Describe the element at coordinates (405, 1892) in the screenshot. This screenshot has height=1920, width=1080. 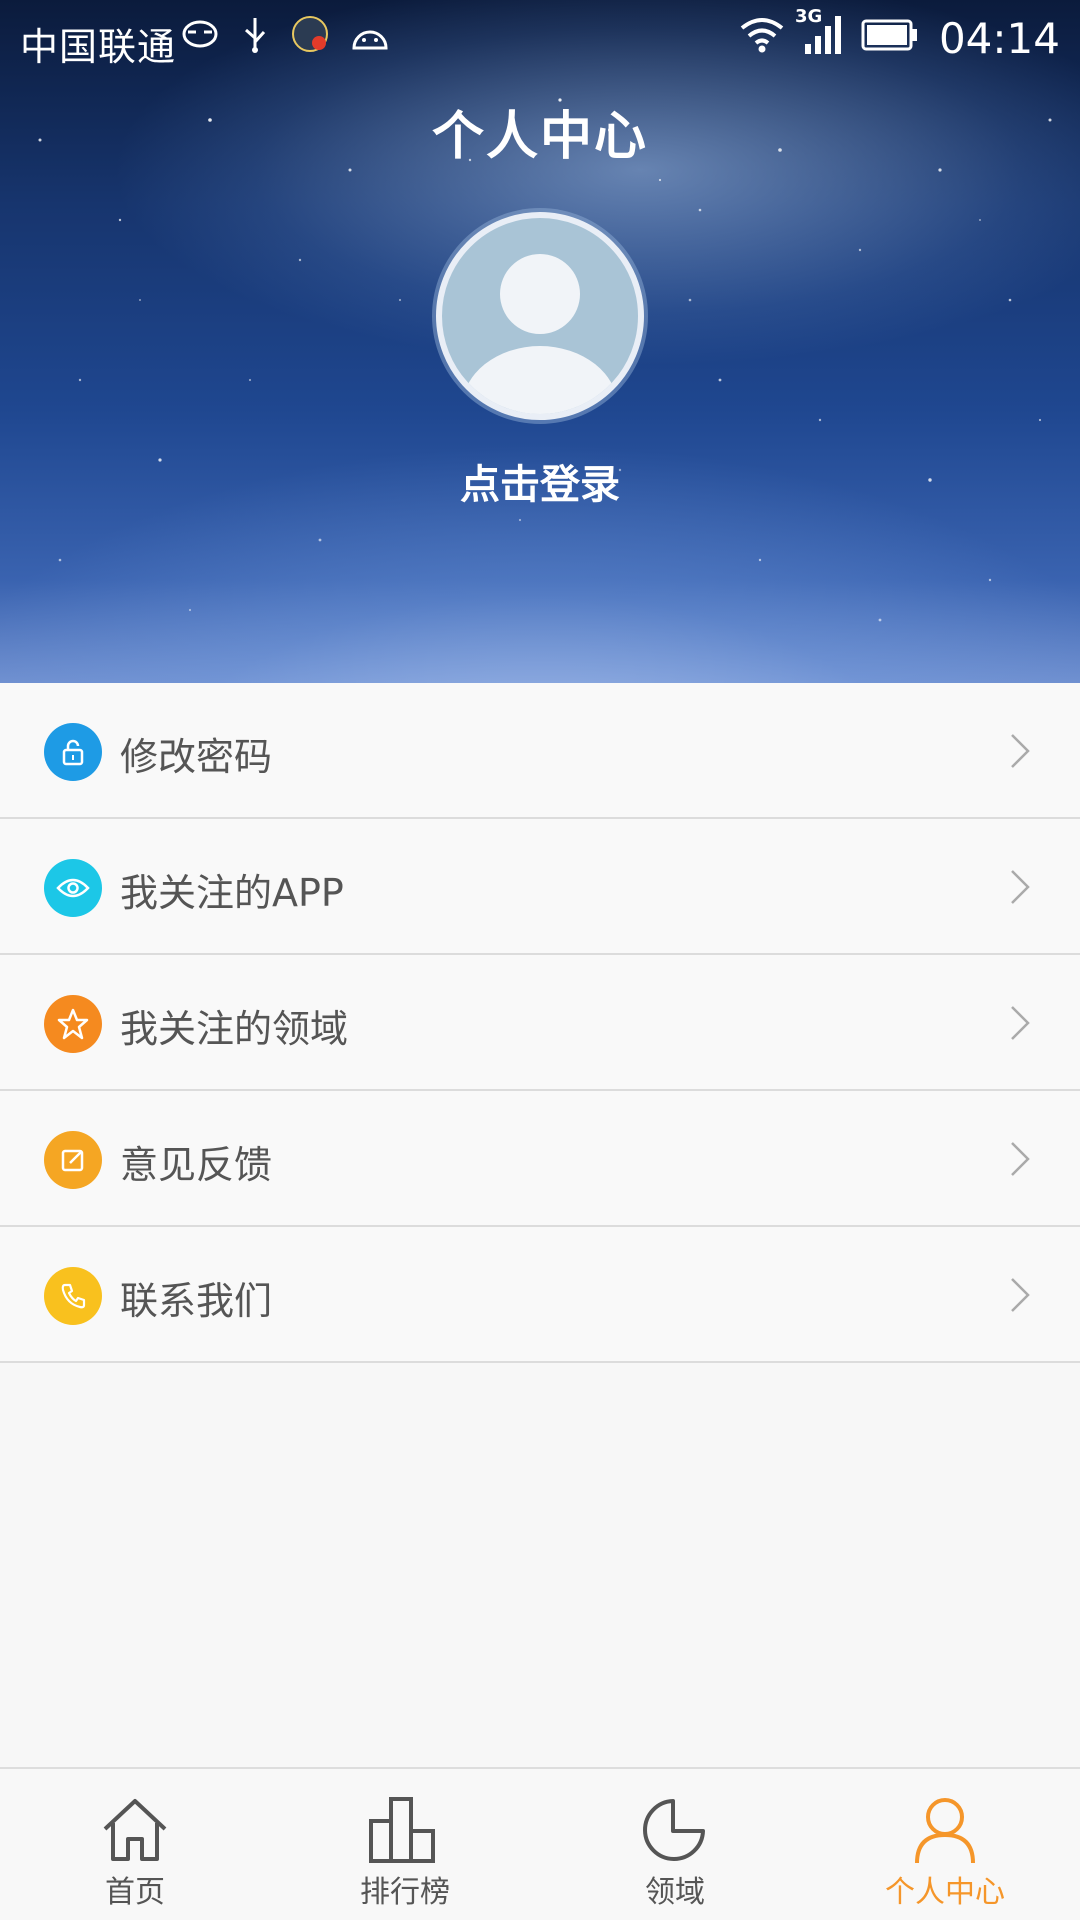
I see `nav-label: 排行榜` at that location.